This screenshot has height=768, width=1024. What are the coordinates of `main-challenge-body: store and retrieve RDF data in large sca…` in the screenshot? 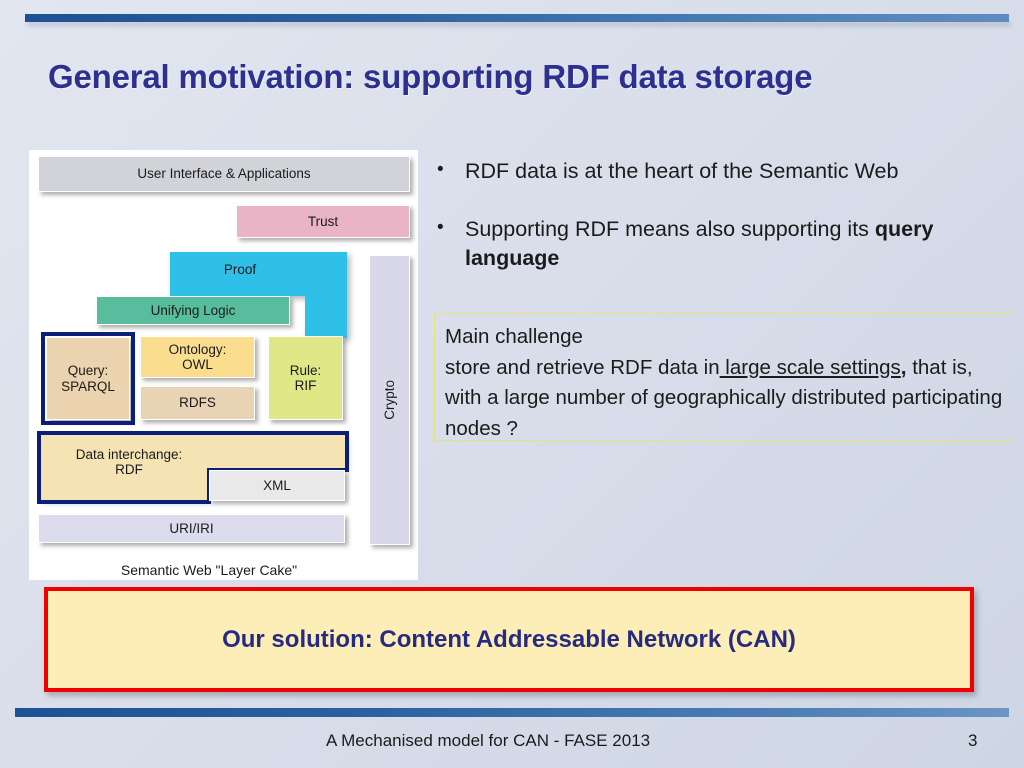 It's located at (724, 399).